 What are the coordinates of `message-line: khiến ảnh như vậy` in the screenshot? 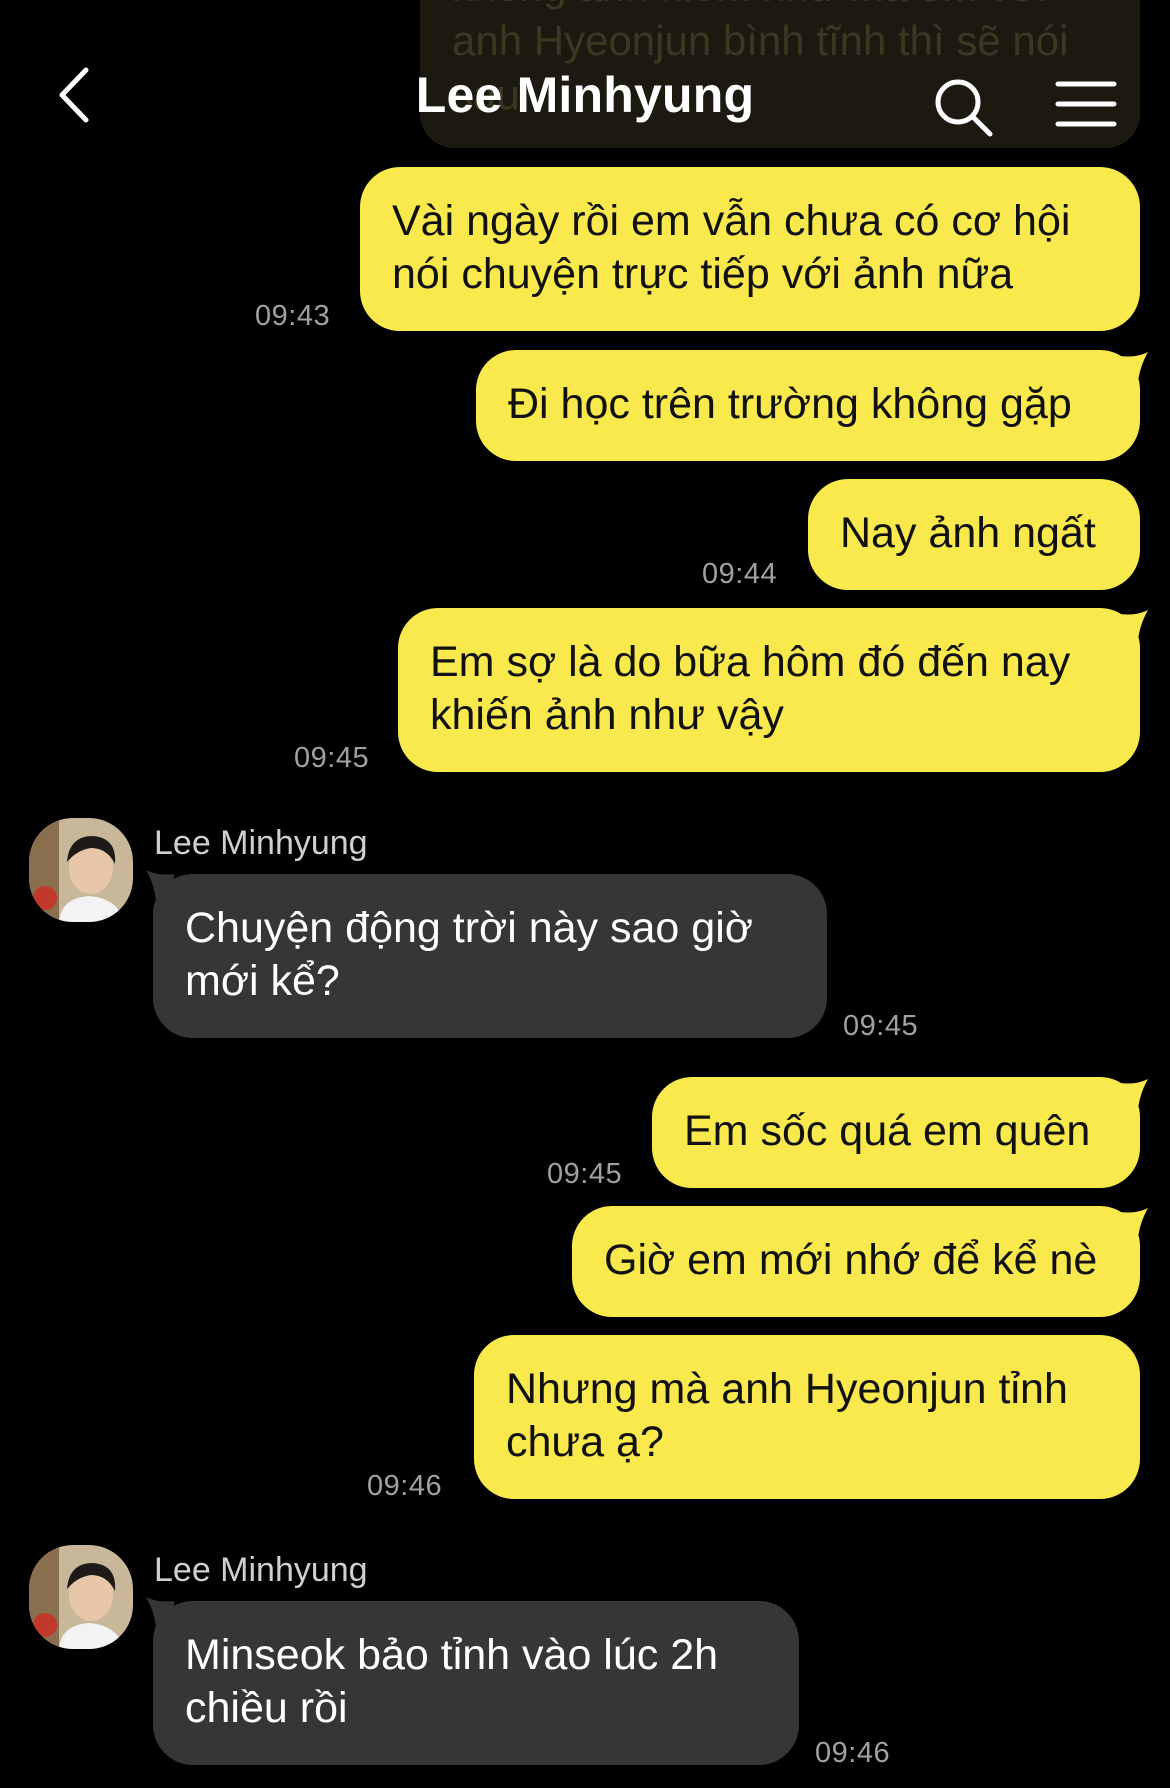 It's located at (607, 715).